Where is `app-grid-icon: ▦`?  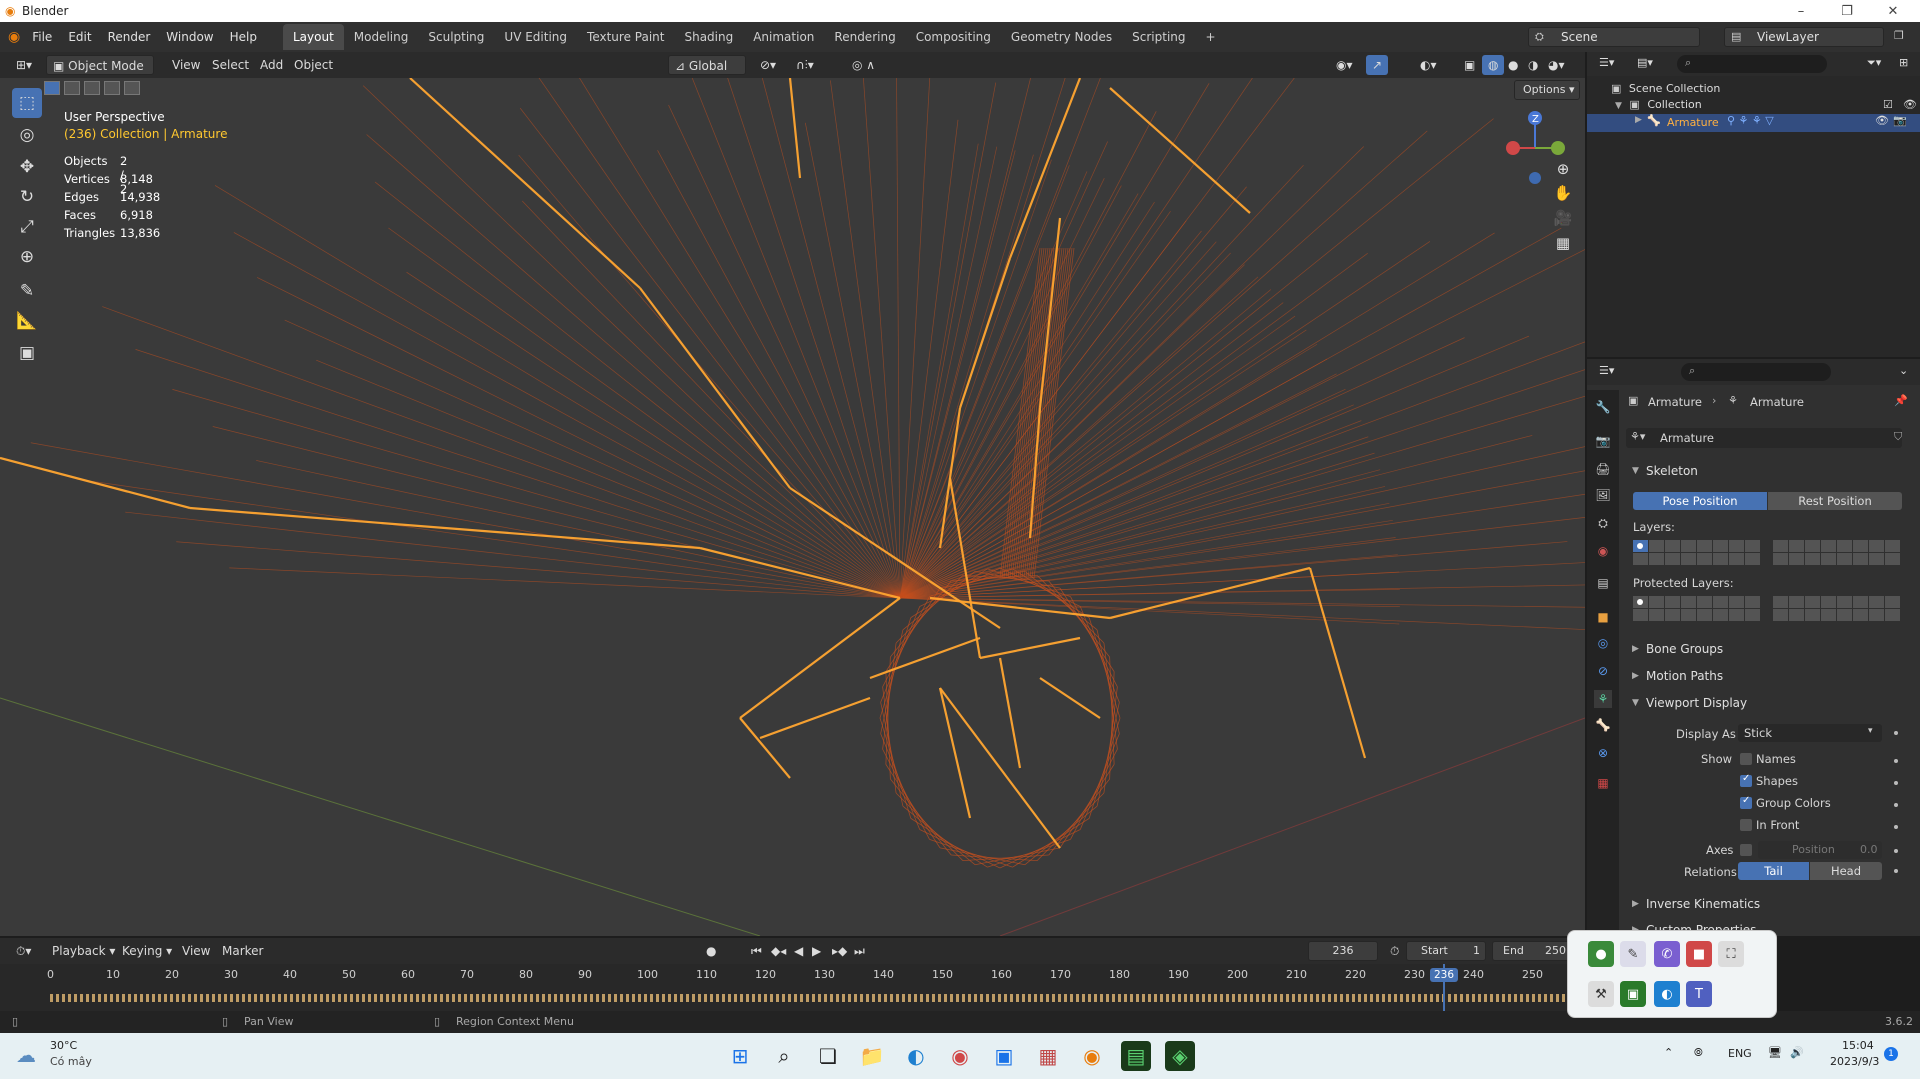 app-grid-icon: ▦ is located at coordinates (1048, 1056).